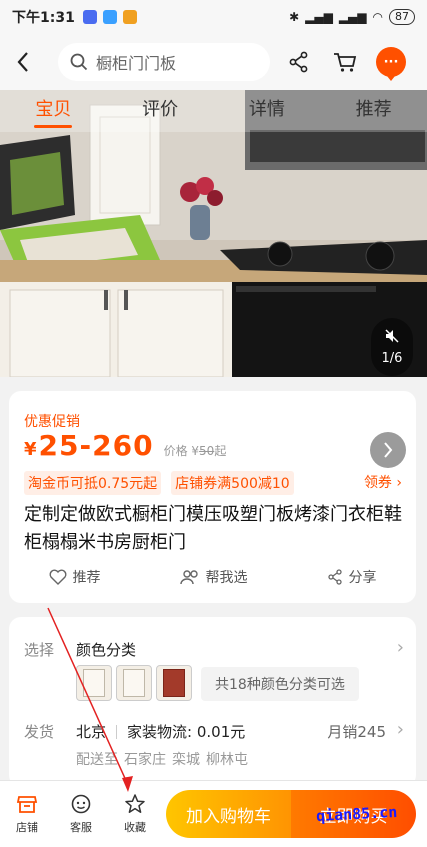 Image resolution: width=427 pixels, height=847 pixels. Describe the element at coordinates (135, 814) in the screenshot. I see `favorite-button: 收藏` at that location.